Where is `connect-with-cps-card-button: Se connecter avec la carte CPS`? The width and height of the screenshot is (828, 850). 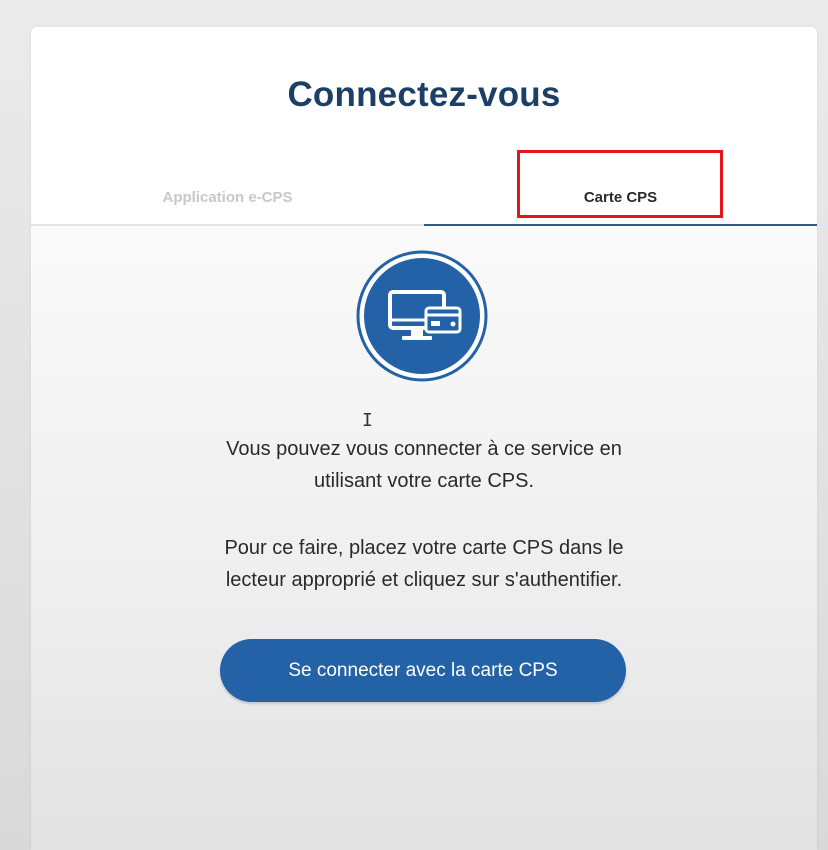
connect-with-cps-card-button: Se connecter avec la carte CPS is located at coordinates (423, 670).